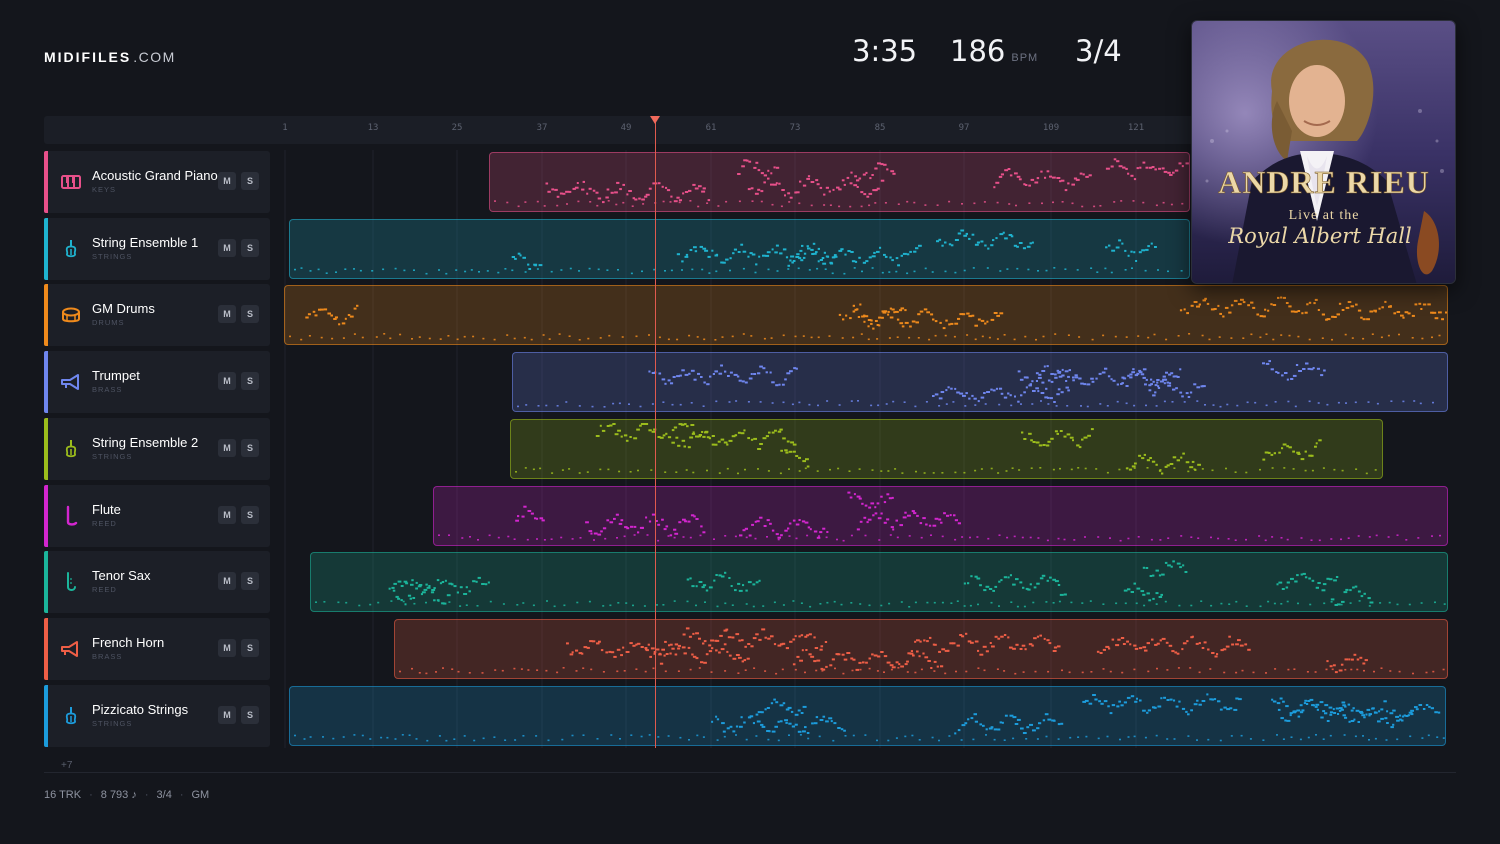 This screenshot has width=1500, height=844. I want to click on playhead, so click(655, 435).